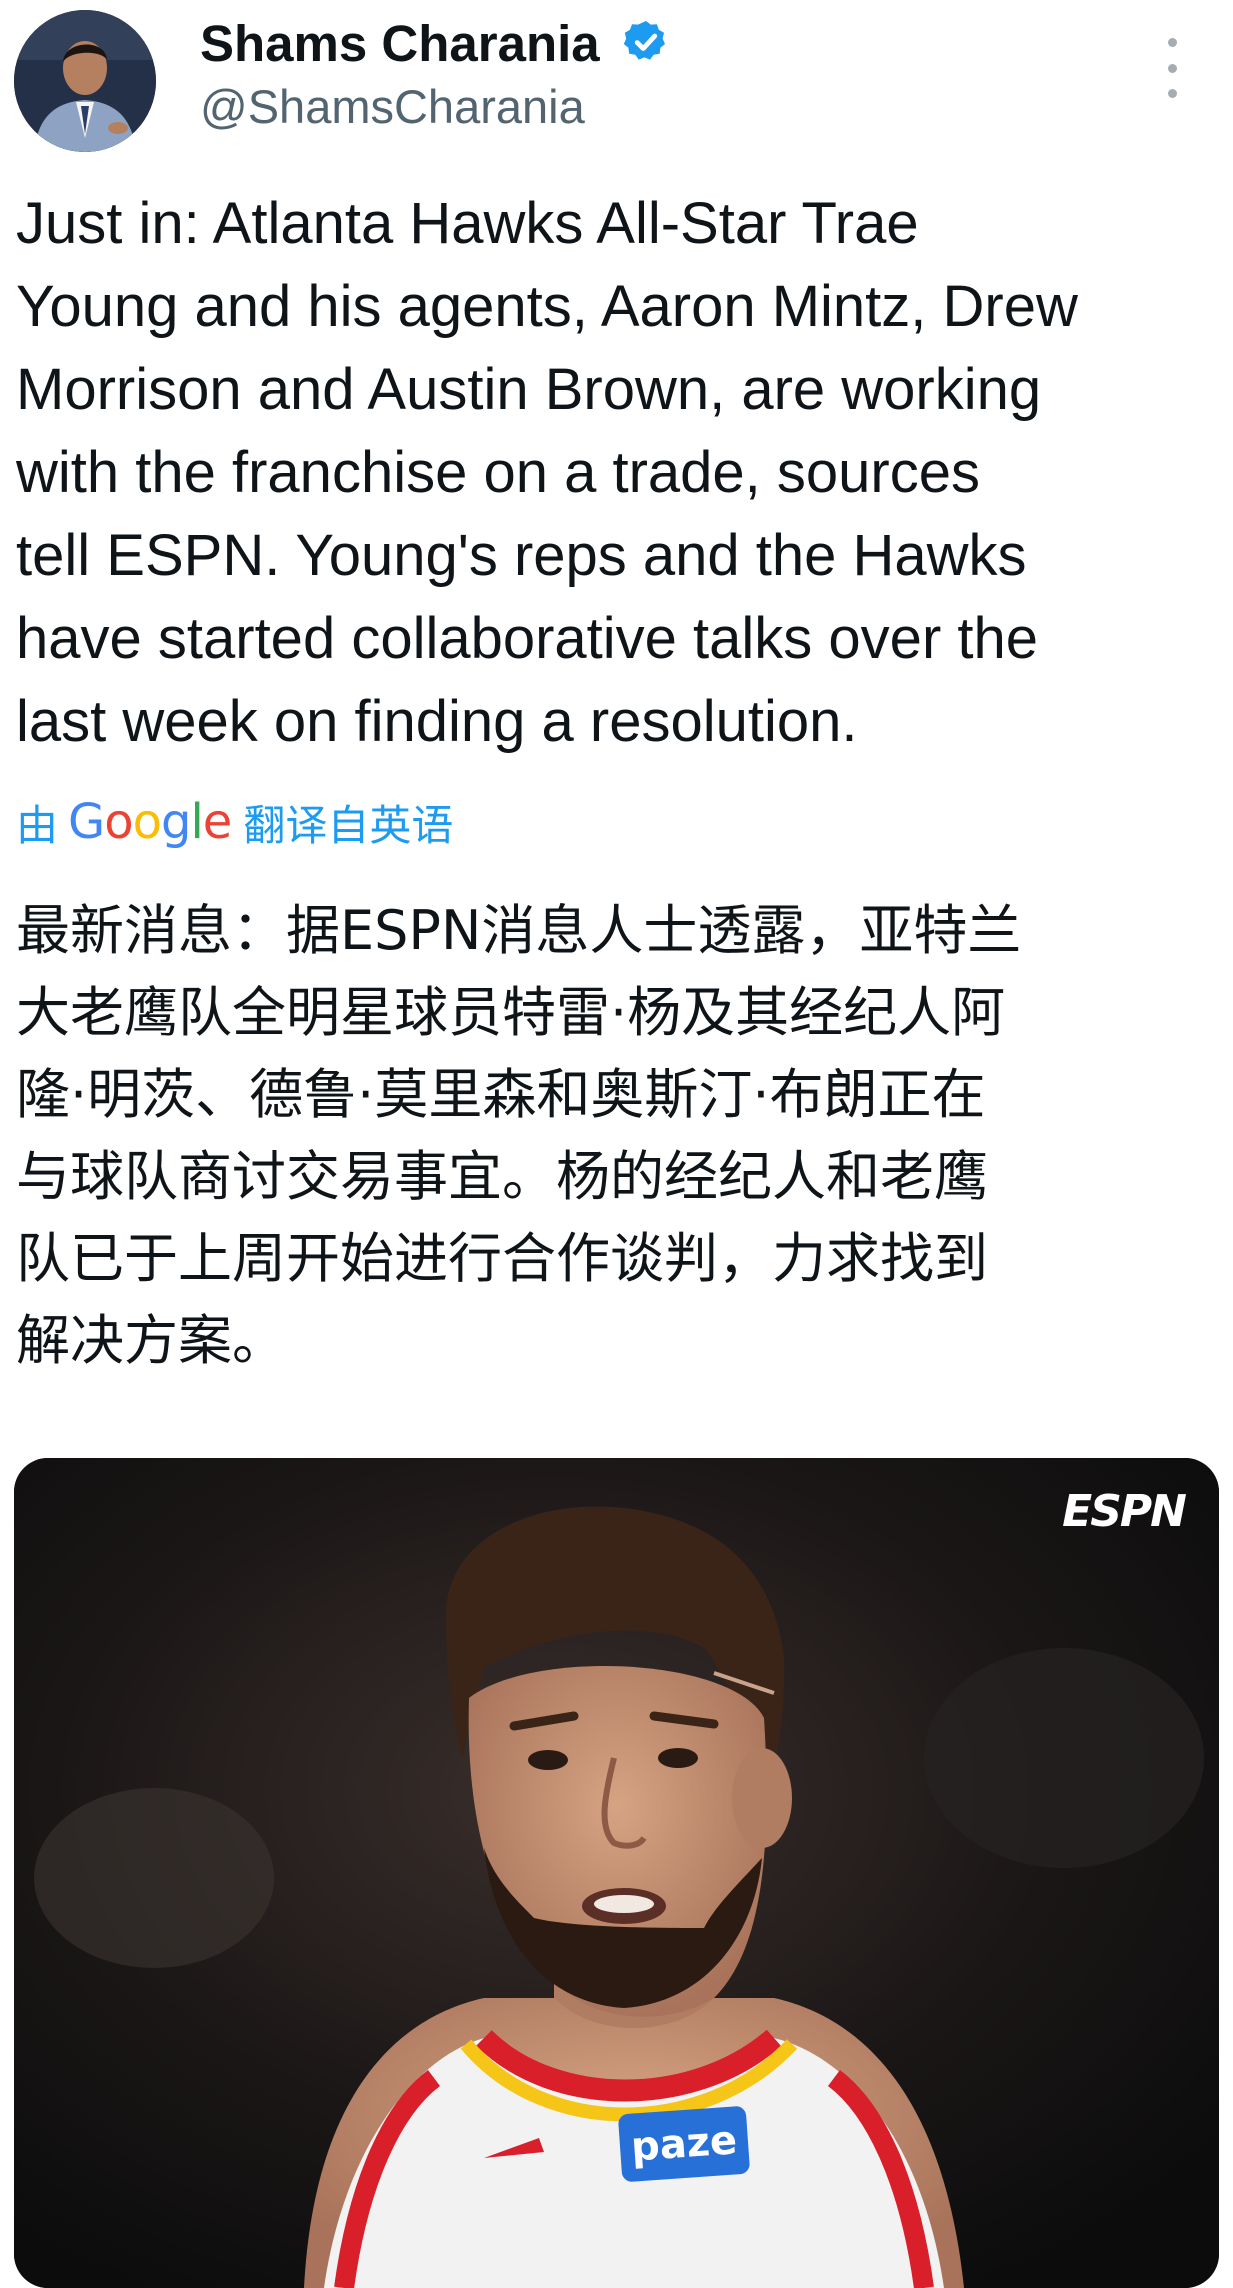  What do you see at coordinates (1124, 1511) in the screenshot?
I see `espn-watermark-logo: ESPN` at bounding box center [1124, 1511].